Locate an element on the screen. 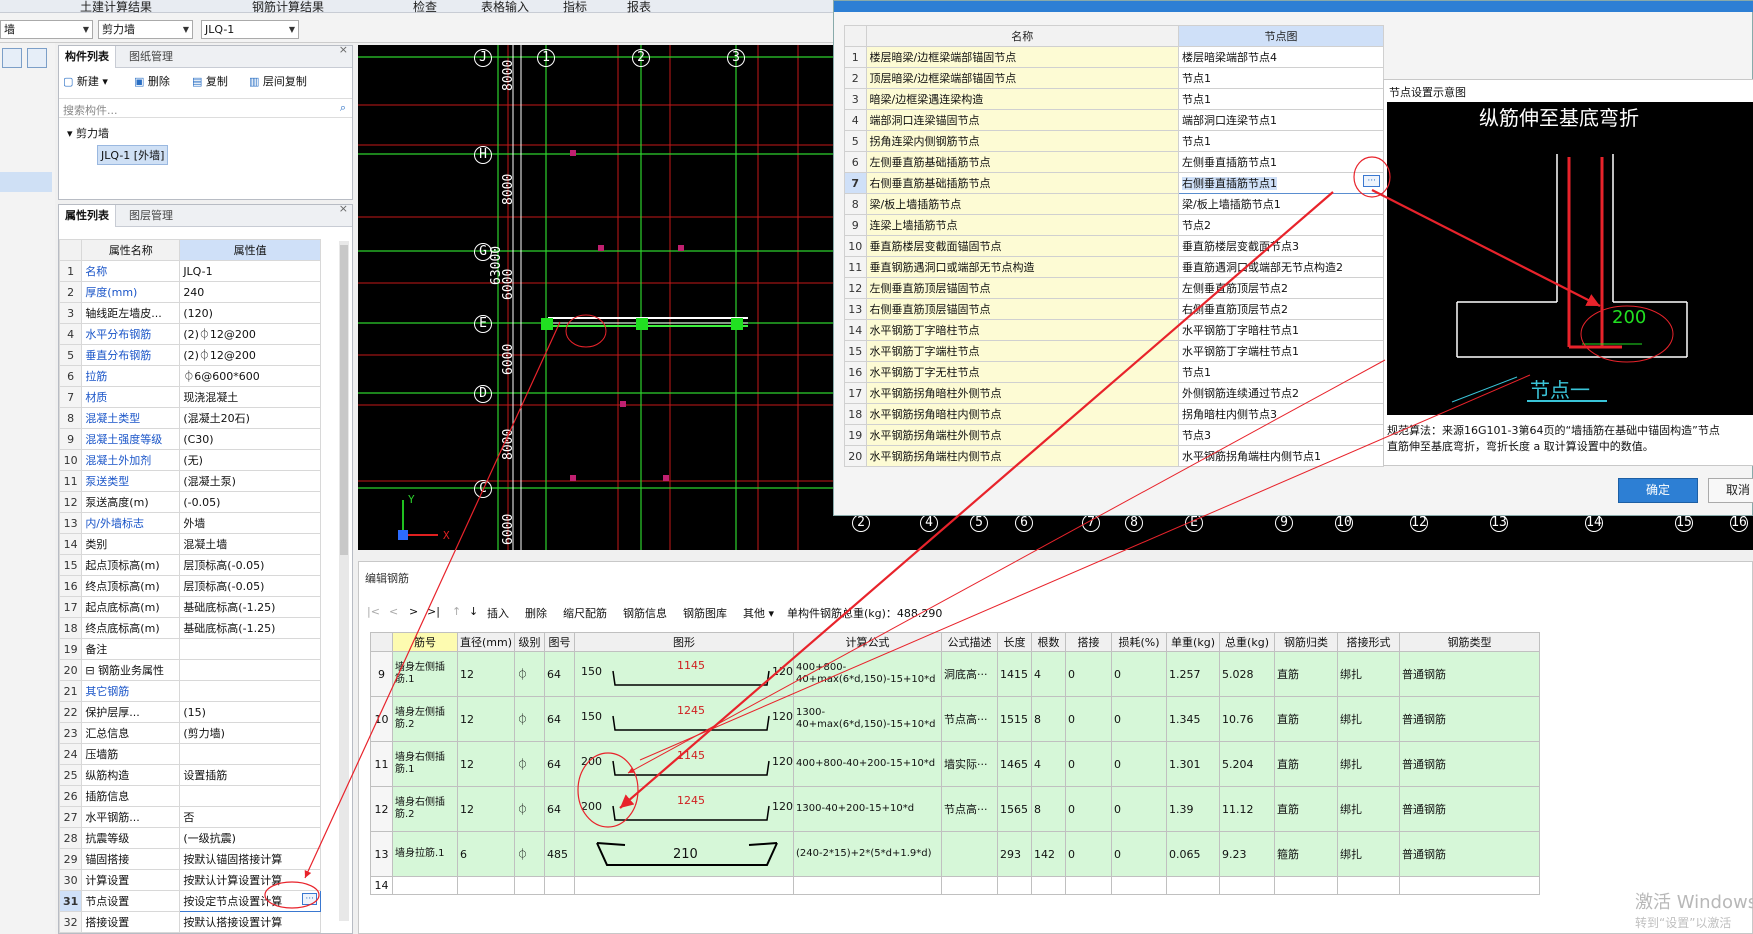 The width and height of the screenshot is (1753, 934). rebar-len: 293 is located at coordinates (1015, 854).